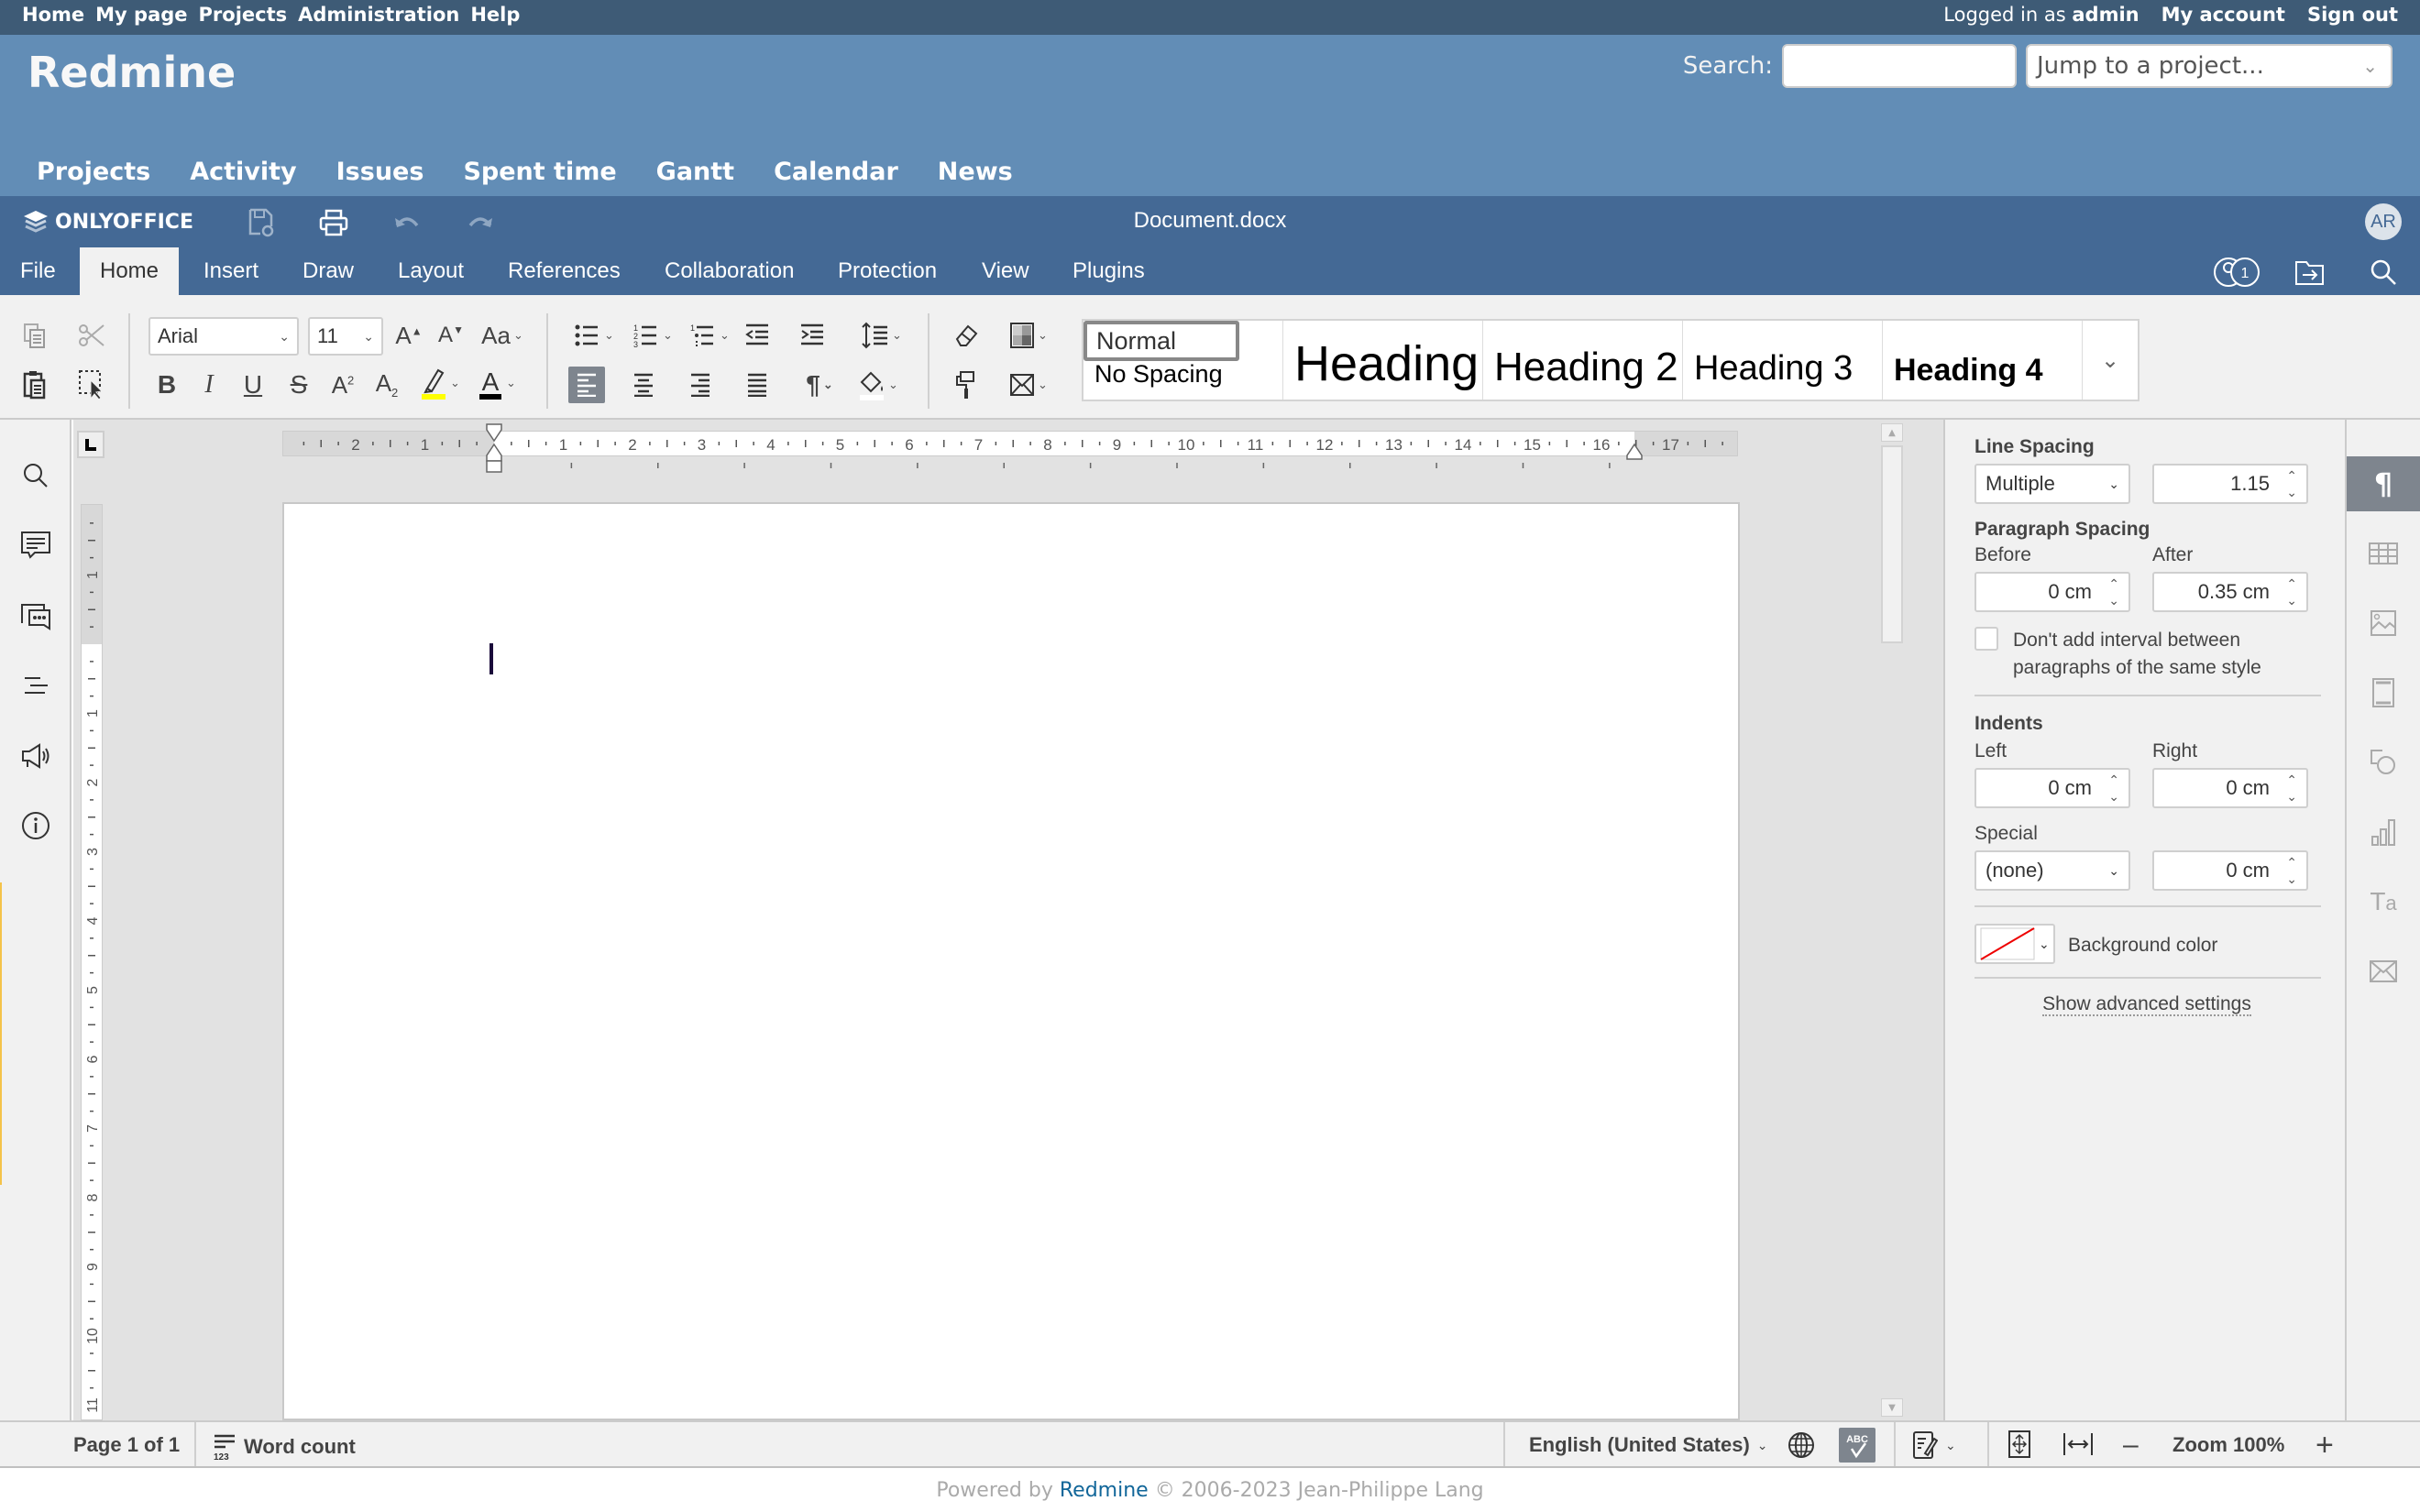  I want to click on show-advanced-settings-link: Show advanced settings, so click(2146, 1004).